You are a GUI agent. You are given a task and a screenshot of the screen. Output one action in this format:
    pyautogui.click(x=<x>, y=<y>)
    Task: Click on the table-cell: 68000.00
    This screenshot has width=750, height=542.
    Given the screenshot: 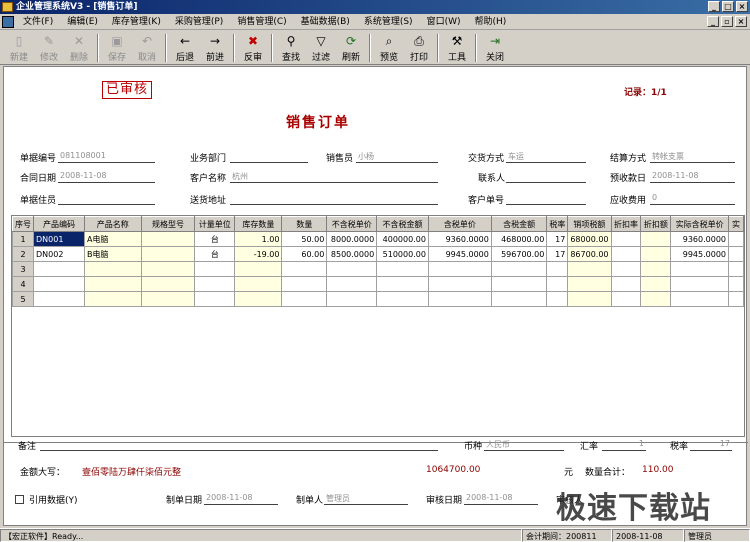 What is the action you would take?
    pyautogui.click(x=589, y=239)
    